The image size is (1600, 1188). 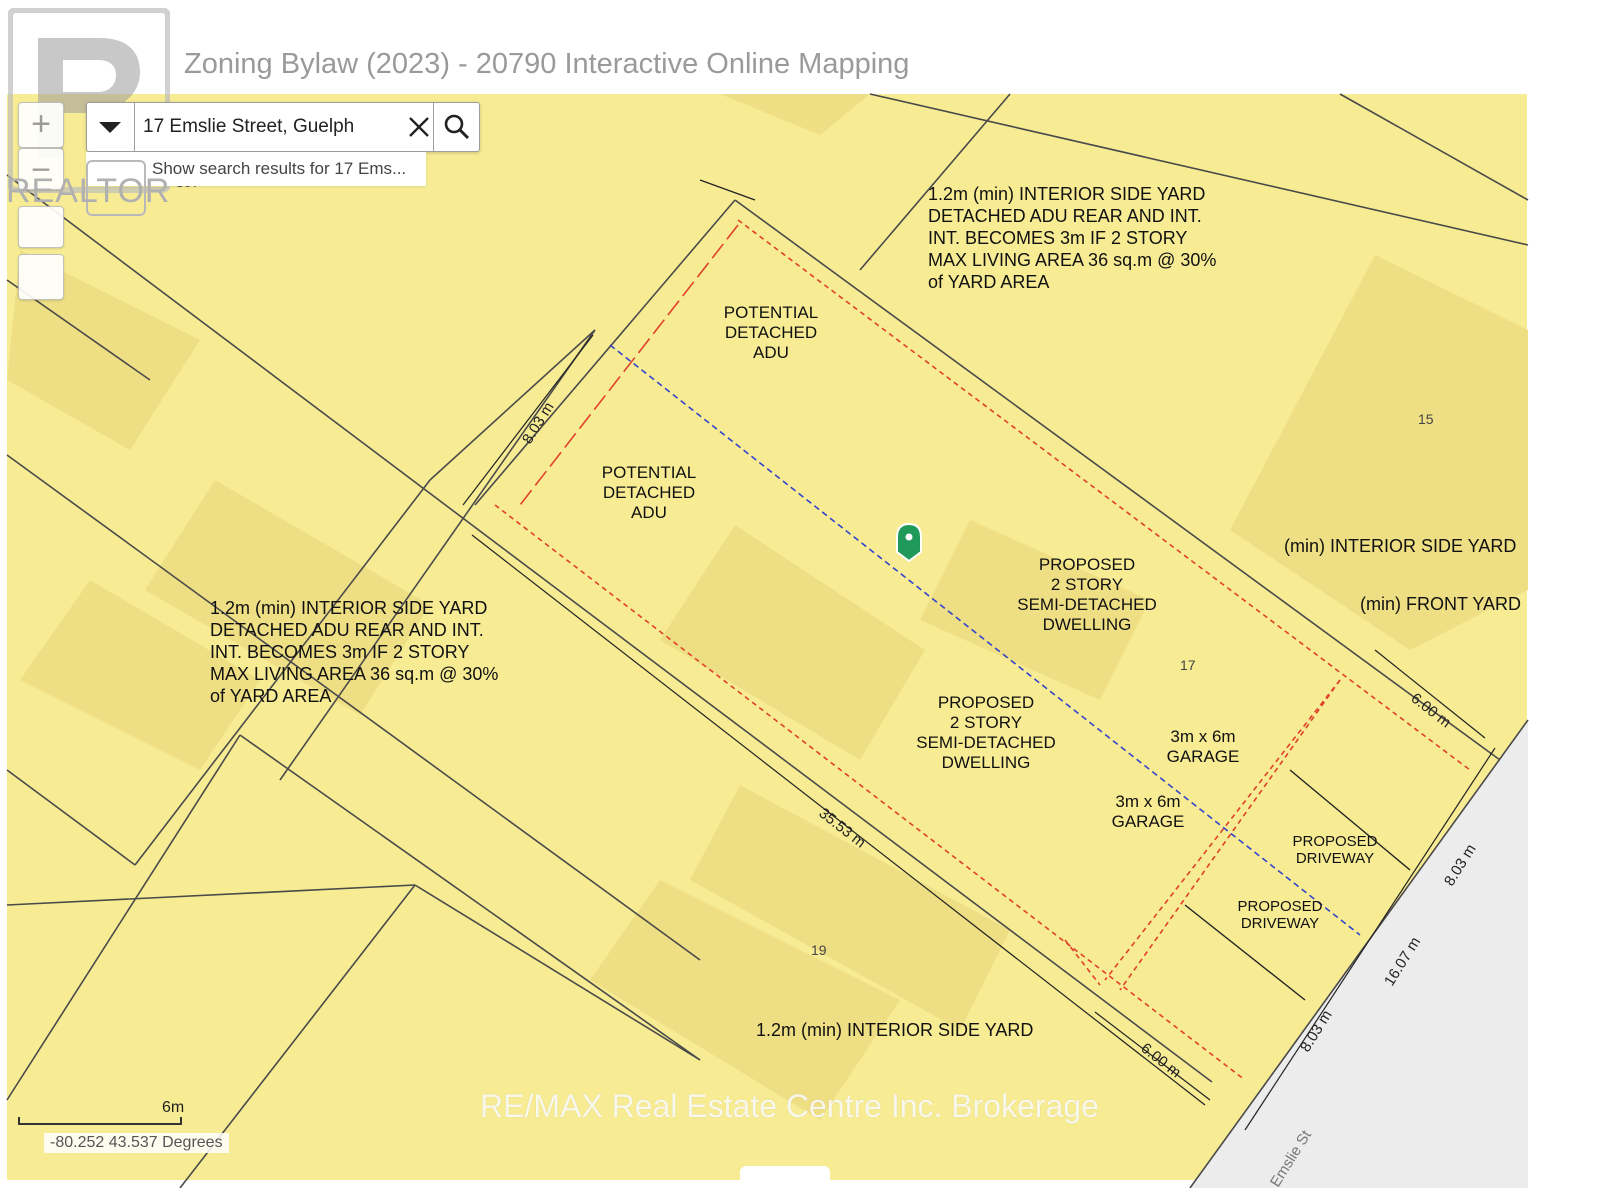 I want to click on side-yard-right-label: (min) INTERIOR SIDE YARD, so click(x=1400, y=546).